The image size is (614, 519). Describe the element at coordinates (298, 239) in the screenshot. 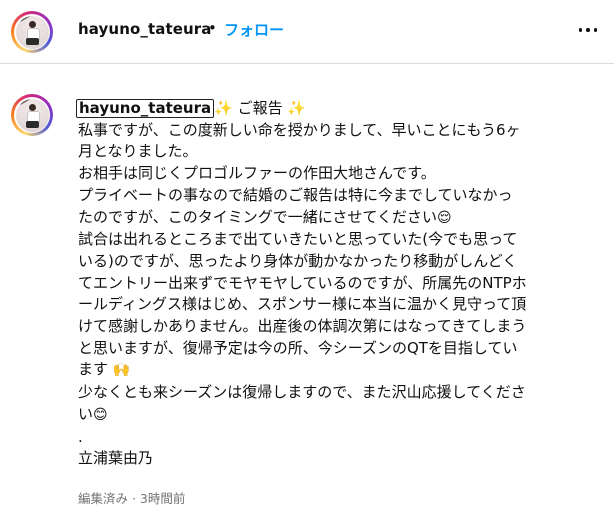

I see `caption-line: 試合は出れるところまで出ていきたいと思っていた(今でも思って` at that location.